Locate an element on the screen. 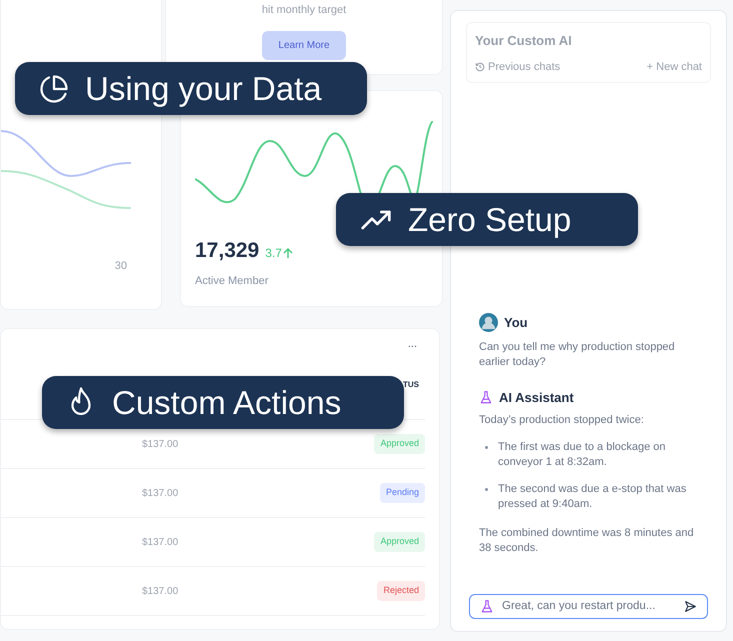 The image size is (733, 641). message-text: The first was due to a blockage on conveyor 1 at 8:32am. is located at coordinates (582, 455).